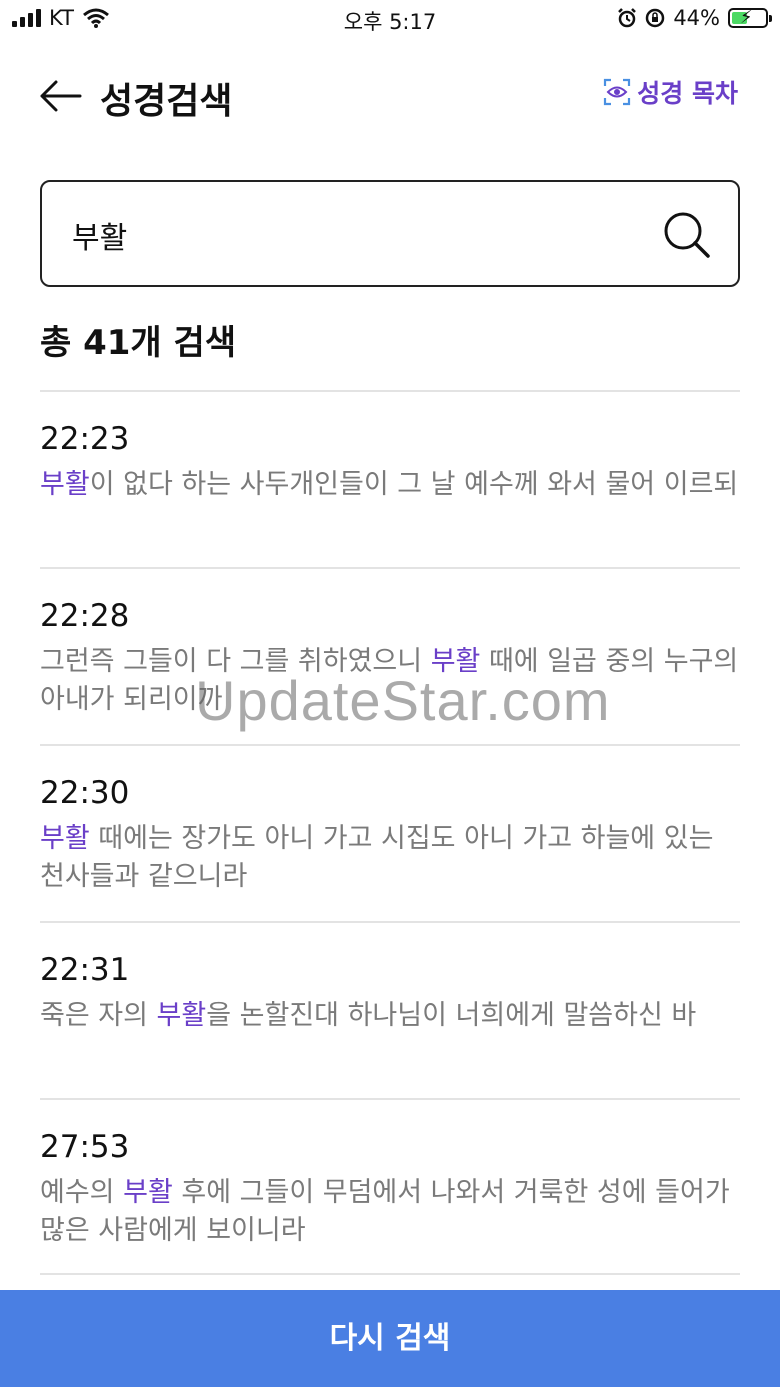  I want to click on back-button, so click(60, 96).